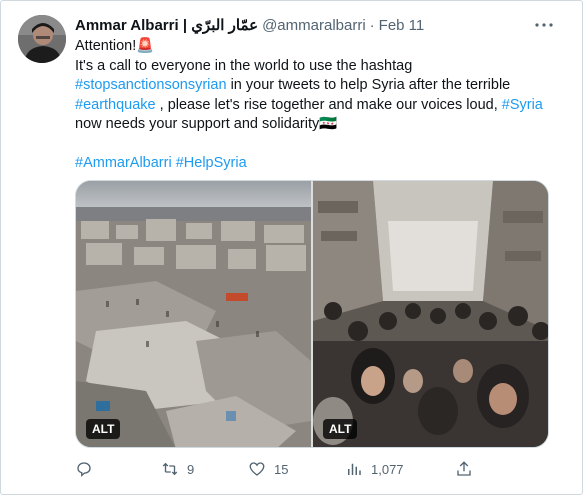  I want to click on reply-icon, so click(84, 469).